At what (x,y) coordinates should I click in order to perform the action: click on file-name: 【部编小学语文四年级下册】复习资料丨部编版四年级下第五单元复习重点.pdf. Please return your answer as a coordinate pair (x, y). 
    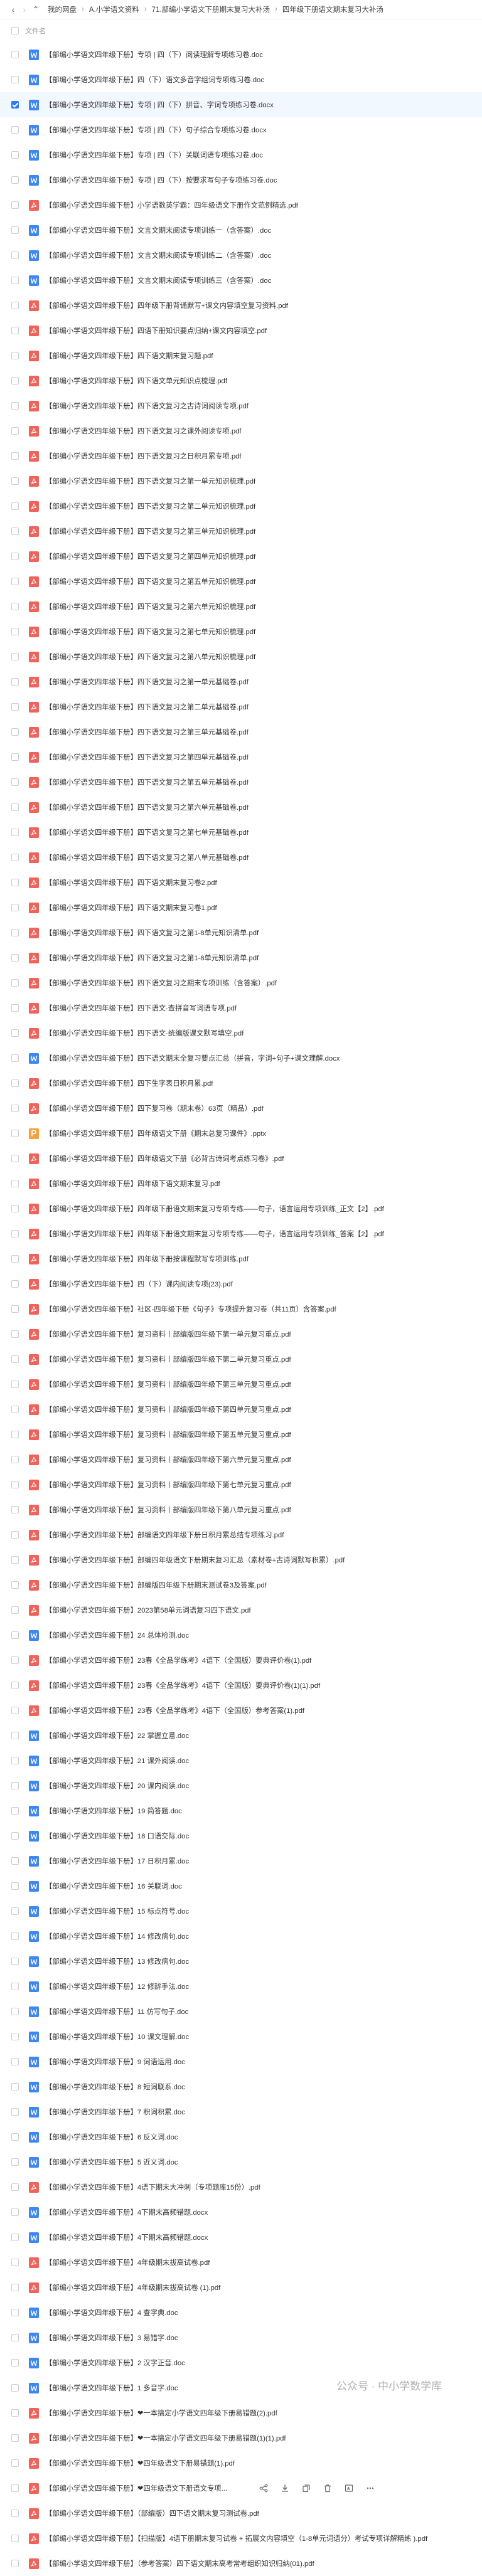
    Looking at the image, I should click on (168, 1434).